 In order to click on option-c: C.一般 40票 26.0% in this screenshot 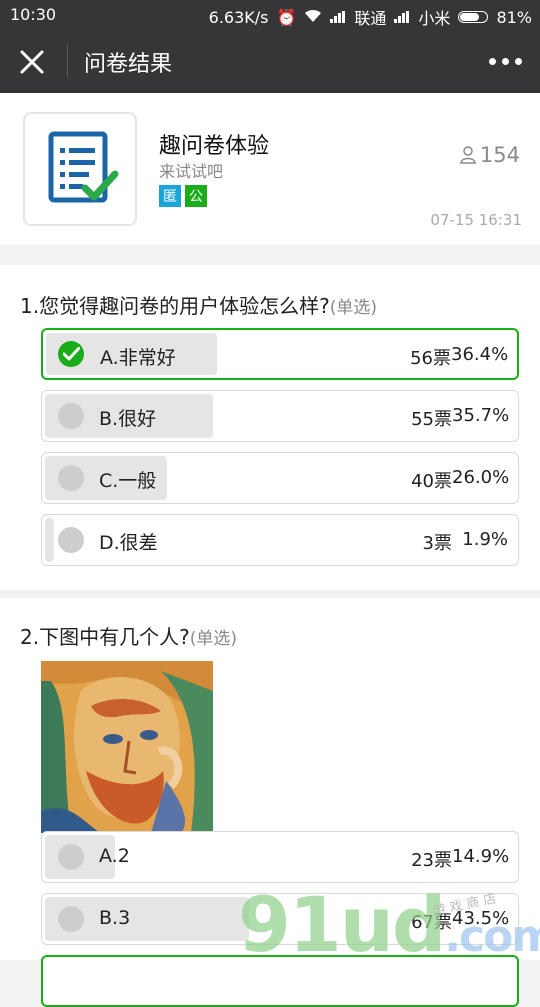, I will do `click(280, 478)`.